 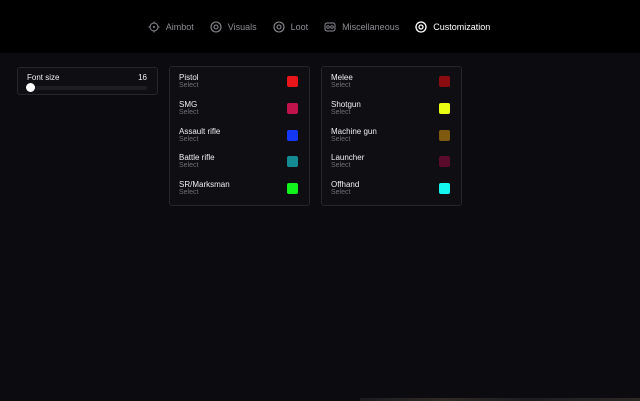 What do you see at coordinates (43, 77) in the screenshot?
I see `font-size-label: Font size` at bounding box center [43, 77].